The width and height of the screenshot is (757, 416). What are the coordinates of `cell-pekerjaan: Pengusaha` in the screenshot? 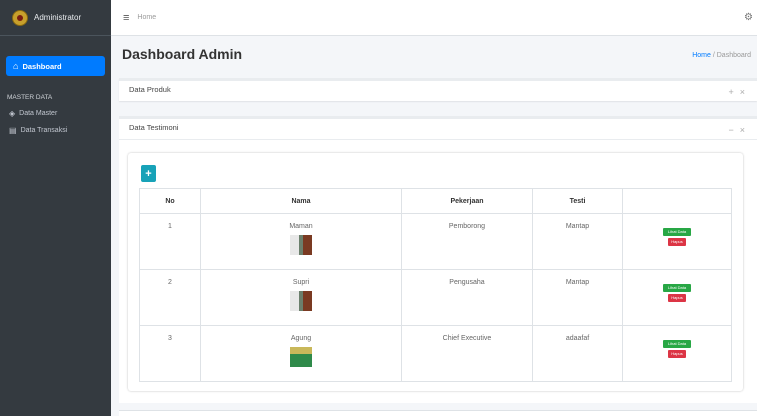 It's located at (467, 297).